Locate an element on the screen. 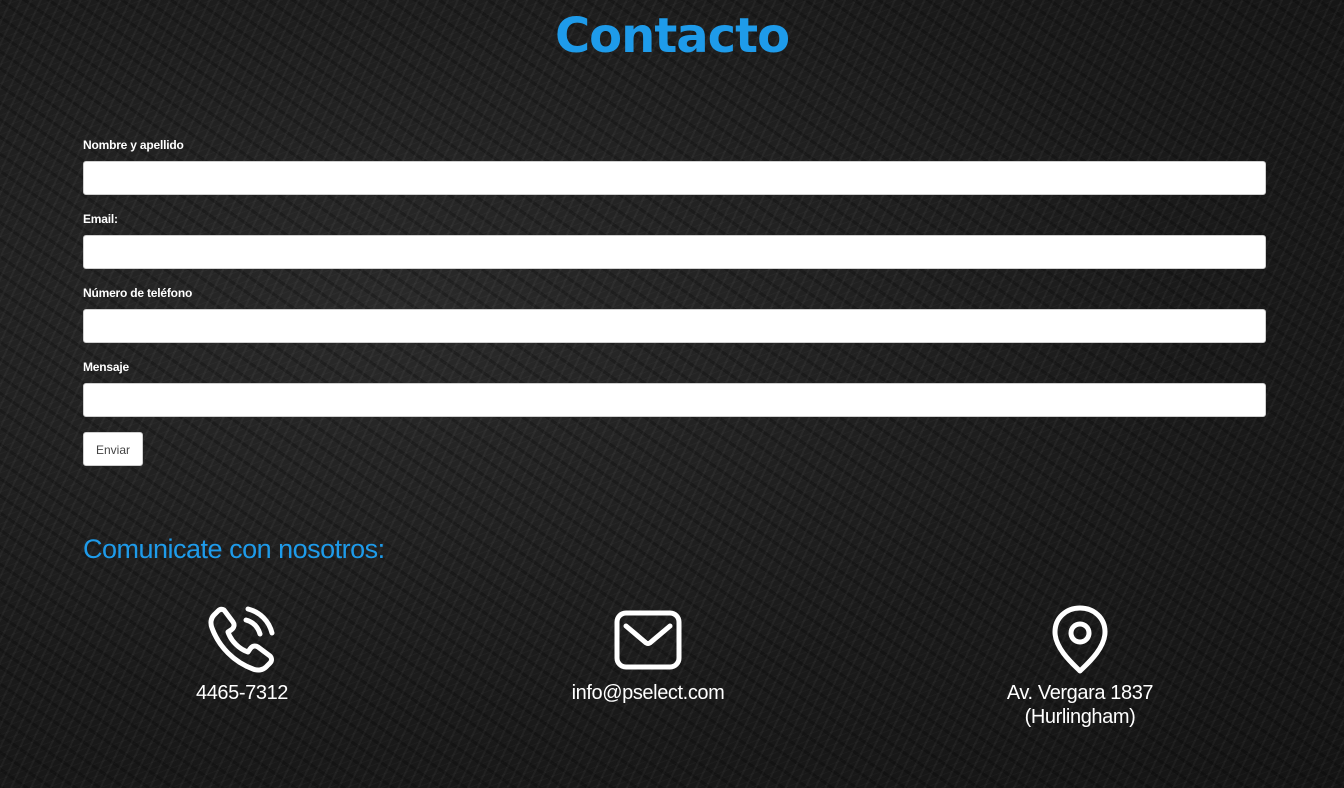 The height and width of the screenshot is (788, 1344). page-title: Contacto is located at coordinates (672, 36).